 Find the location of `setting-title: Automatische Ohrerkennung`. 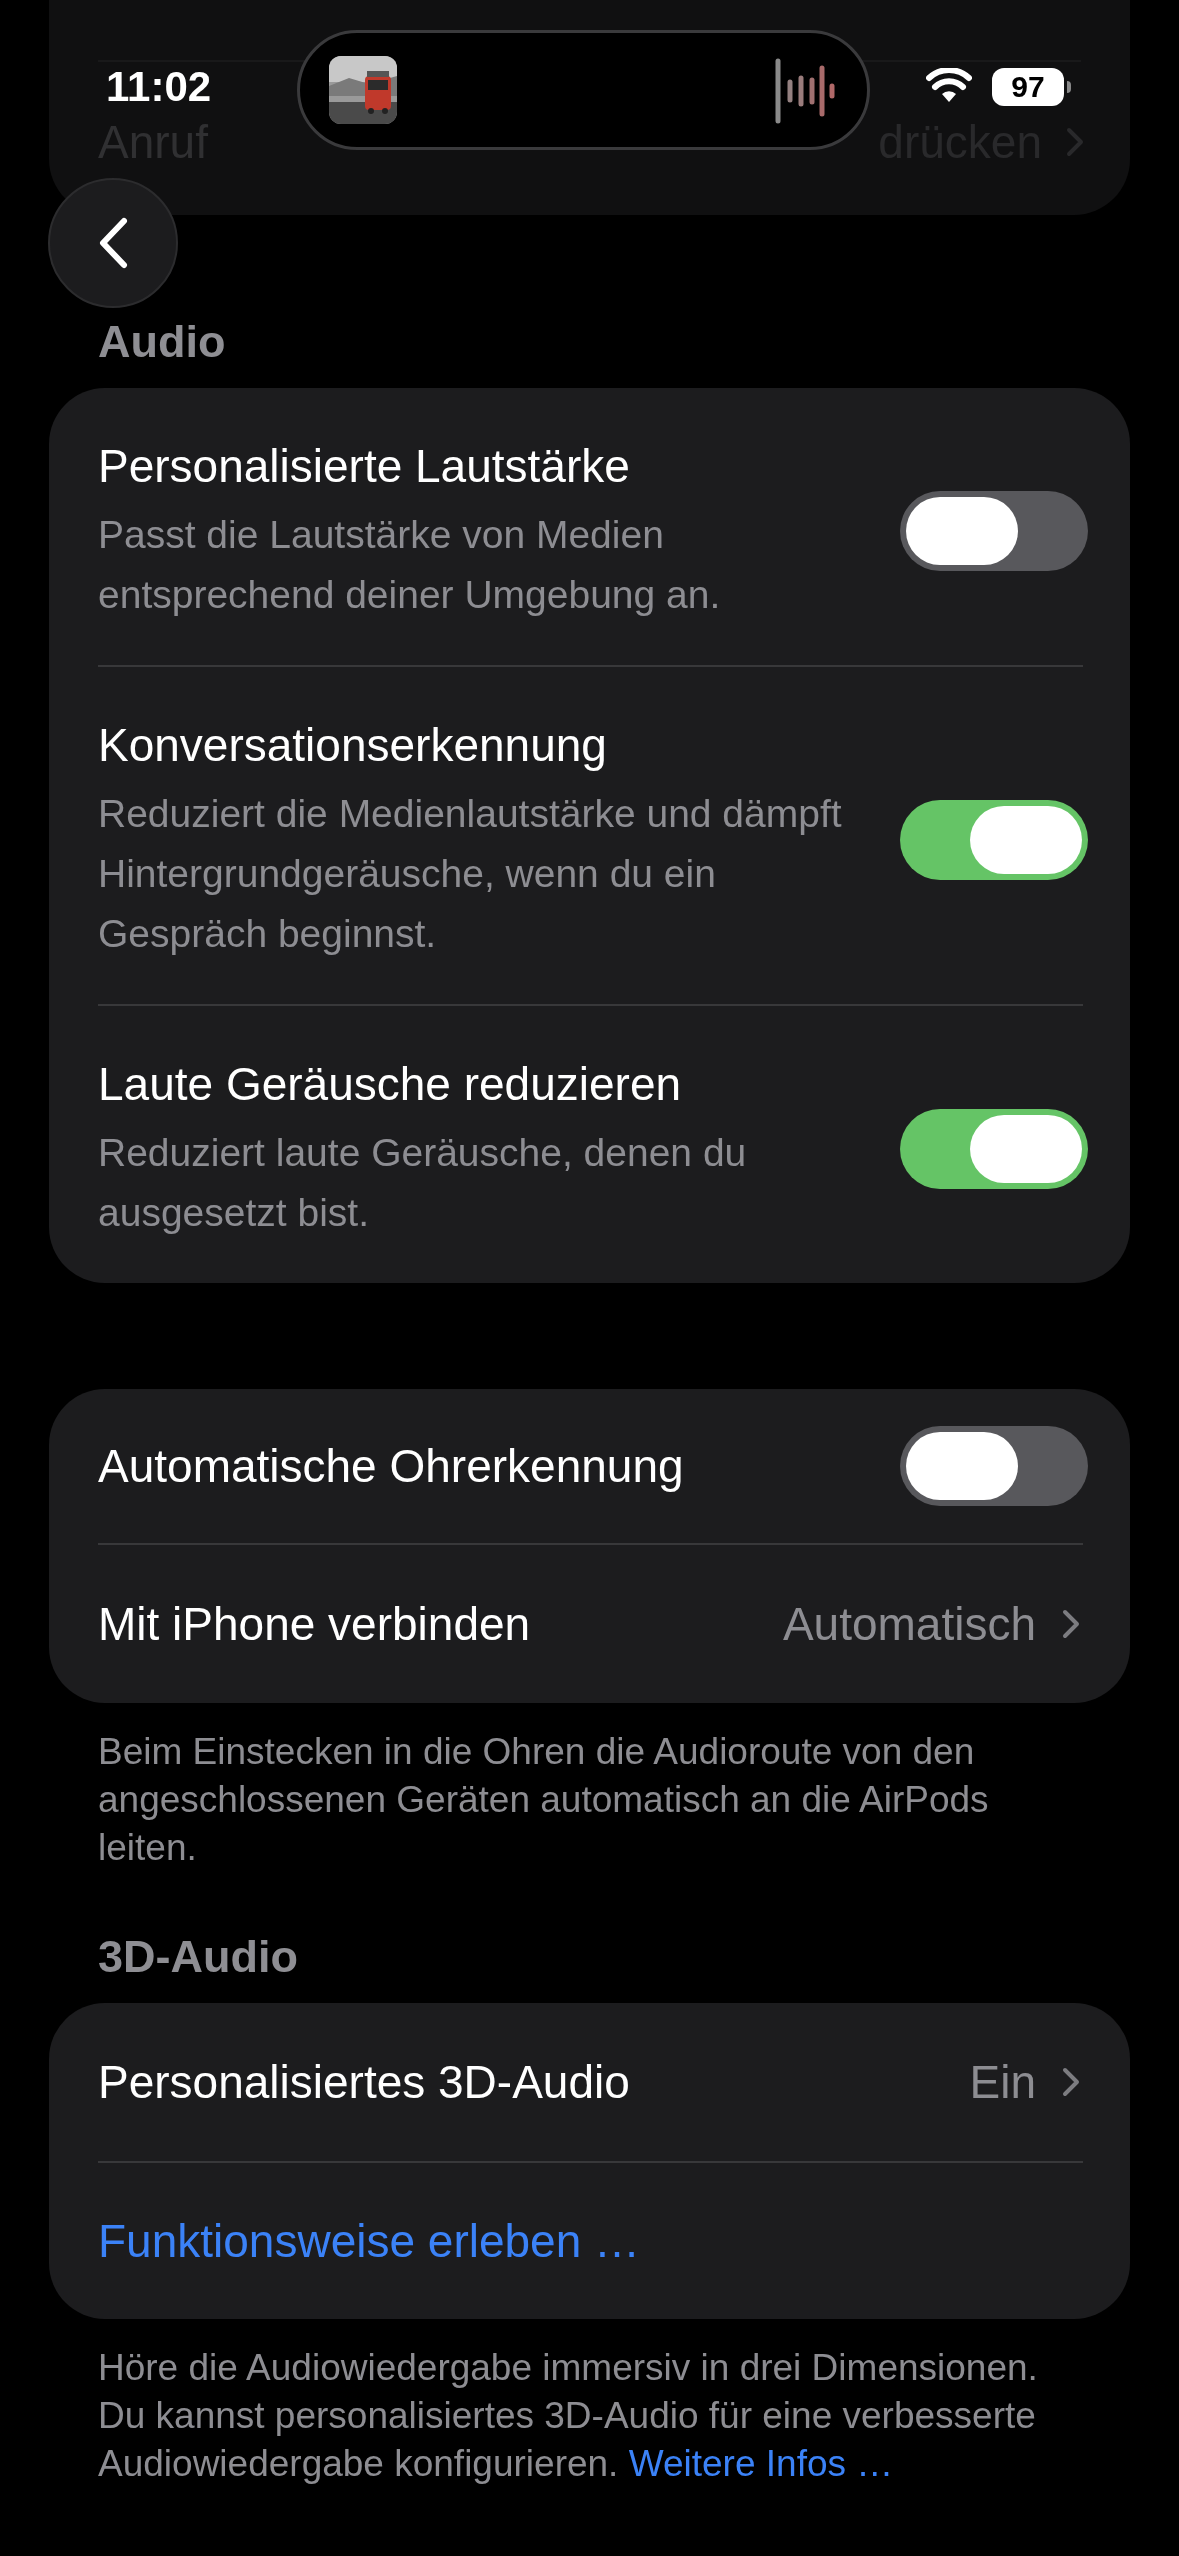

setting-title: Automatische Ohrerkennung is located at coordinates (391, 1466).